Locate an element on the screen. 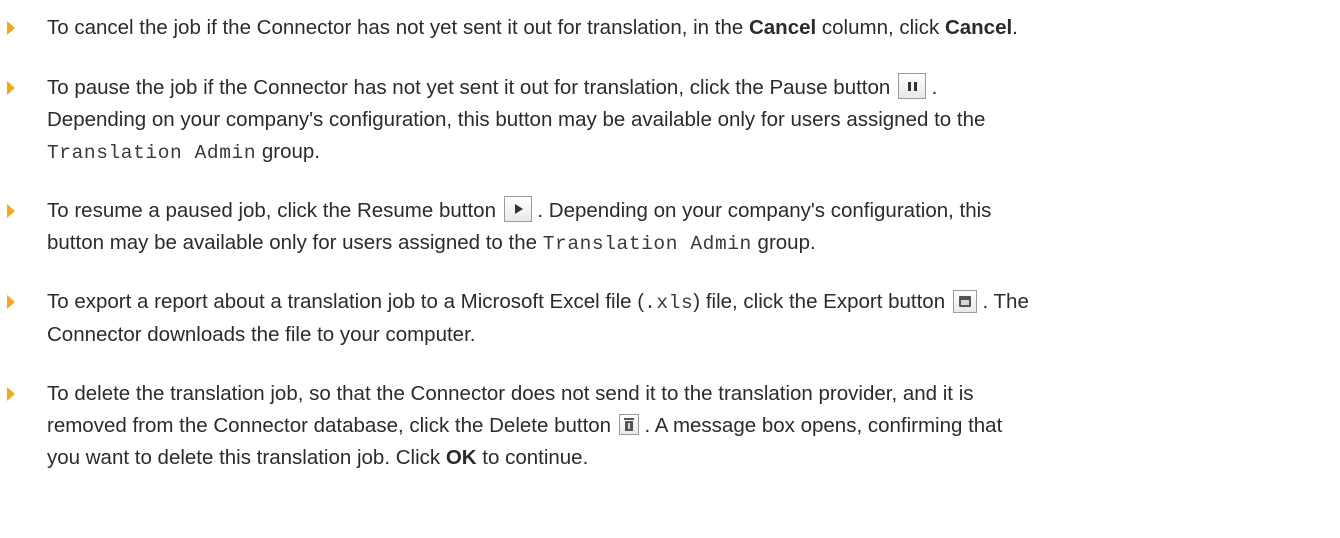  text-run: . The is located at coordinates (1002, 301).